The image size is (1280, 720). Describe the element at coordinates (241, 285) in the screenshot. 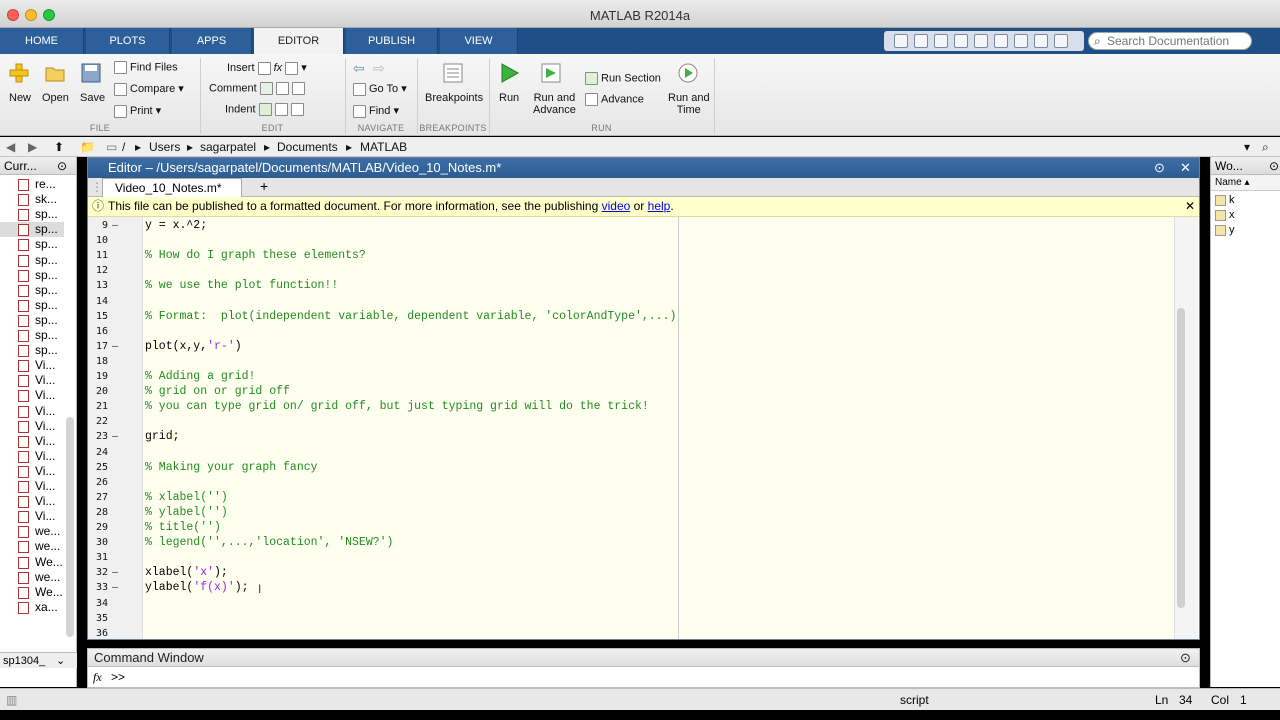

I see `code-line: % we use the plot function!!` at that location.